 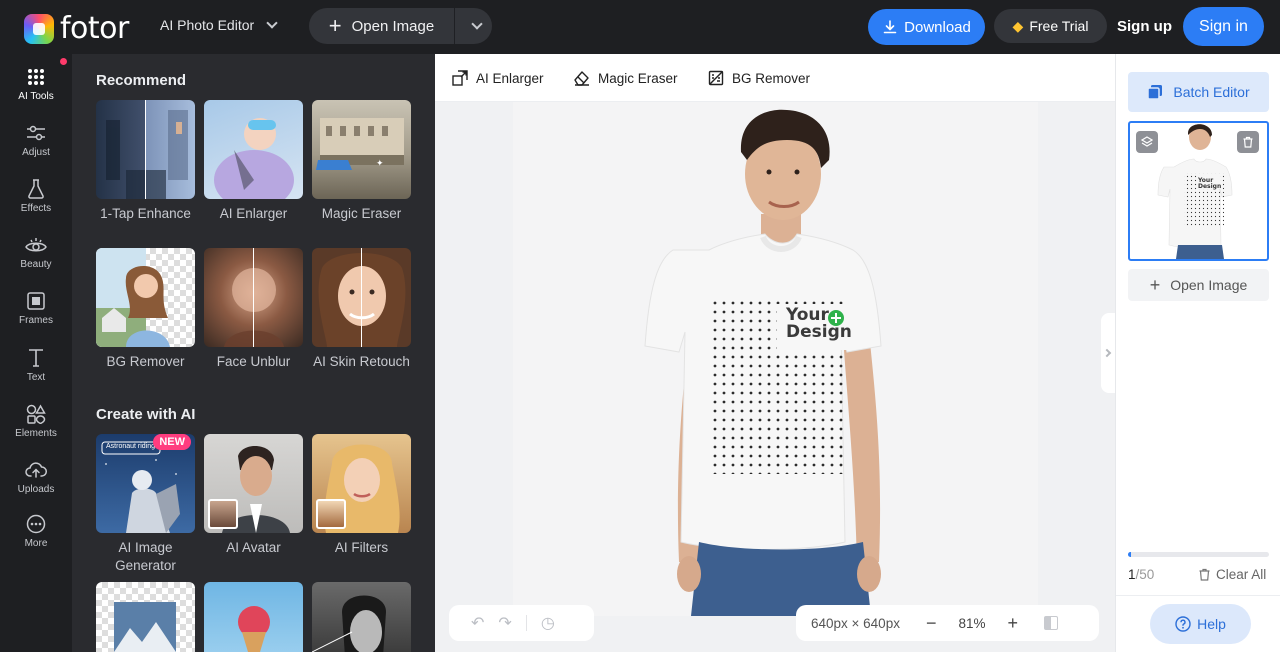 What do you see at coordinates (1145, 574) in the screenshot?
I see `image-count-total: /50` at bounding box center [1145, 574].